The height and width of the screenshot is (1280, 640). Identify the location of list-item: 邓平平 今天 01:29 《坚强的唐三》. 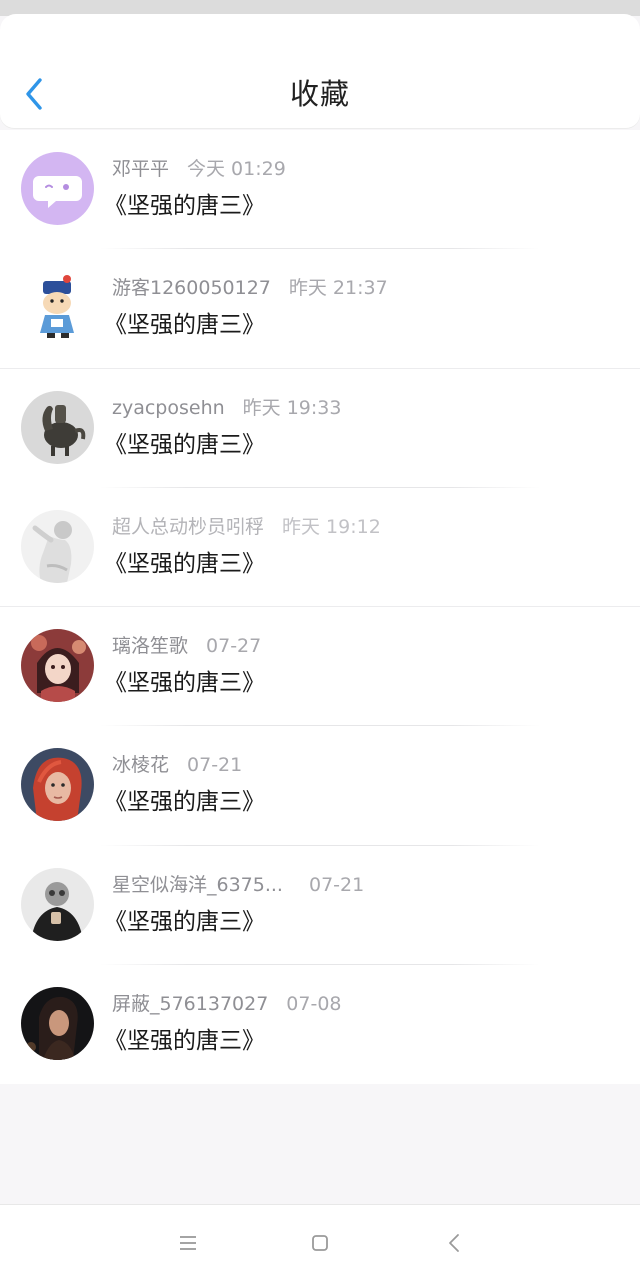
(320, 190).